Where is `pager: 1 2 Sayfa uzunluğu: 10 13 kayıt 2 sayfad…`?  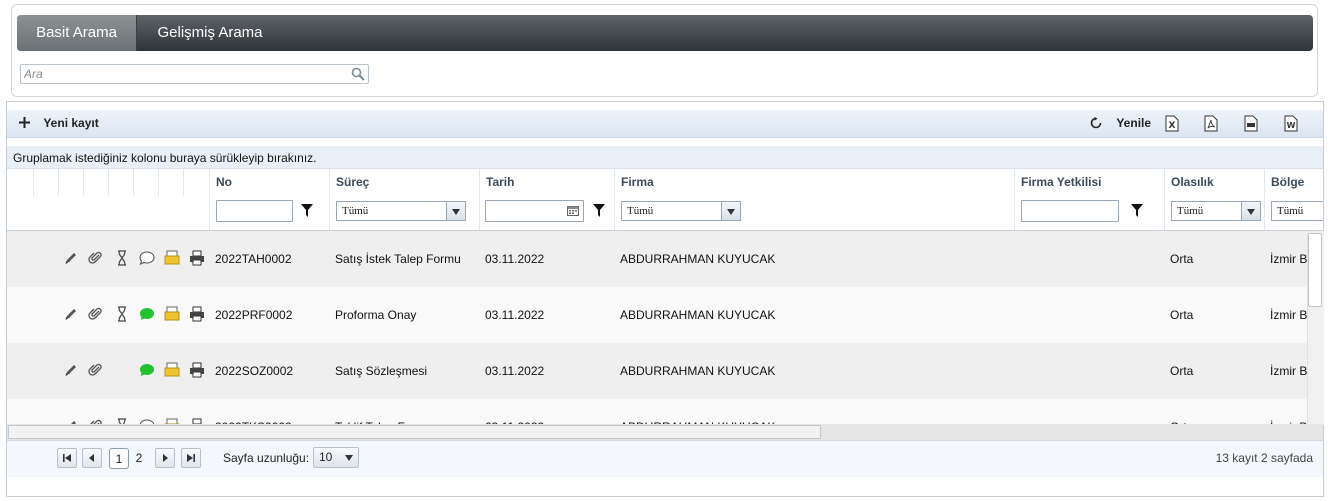 pager: 1 2 Sayfa uzunluğu: 10 13 kayıt 2 sayfad… is located at coordinates (665, 458).